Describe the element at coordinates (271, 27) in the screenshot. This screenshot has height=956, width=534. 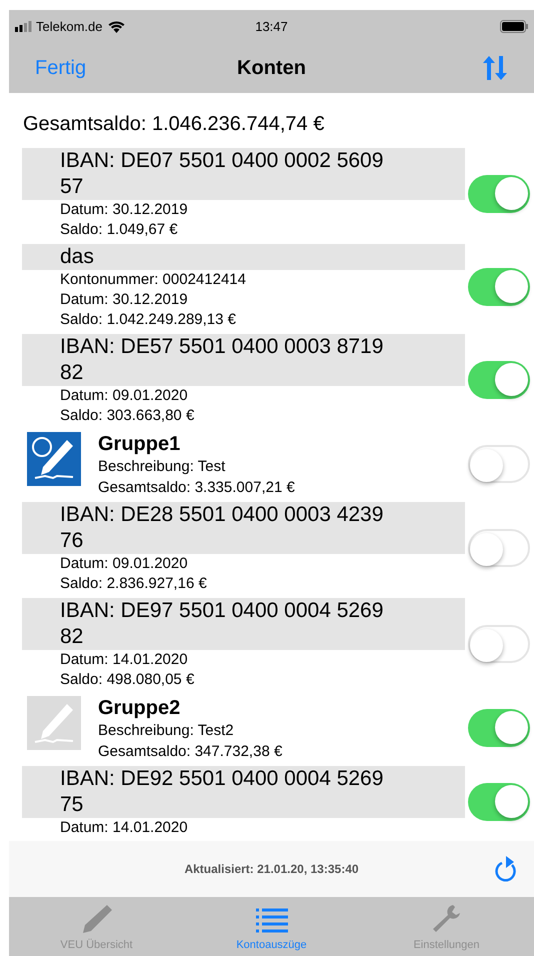
I see `clock-text: 13:47` at that location.